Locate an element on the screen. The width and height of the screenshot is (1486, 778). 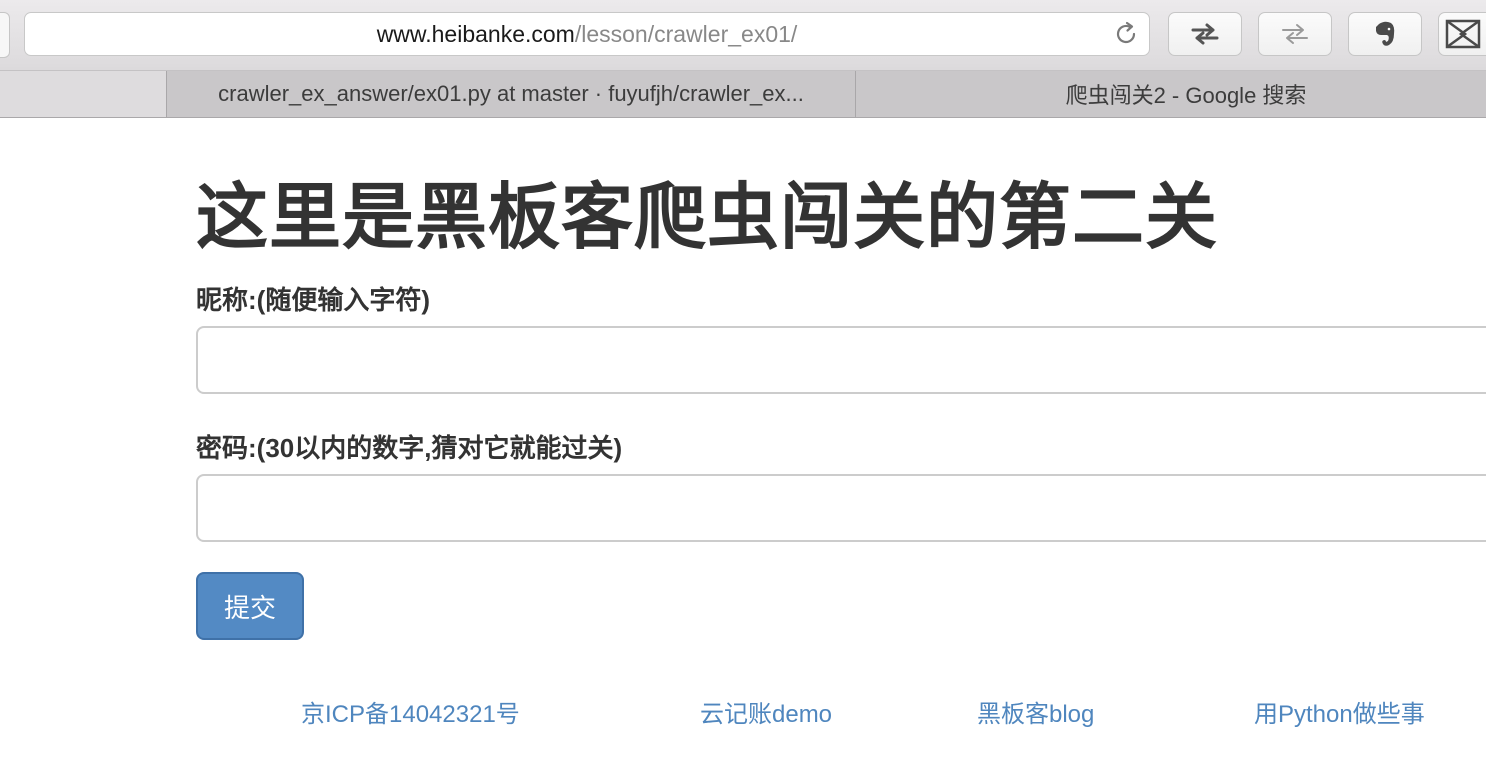
footer-link-python: 用Python做些事 is located at coordinates (1339, 711).